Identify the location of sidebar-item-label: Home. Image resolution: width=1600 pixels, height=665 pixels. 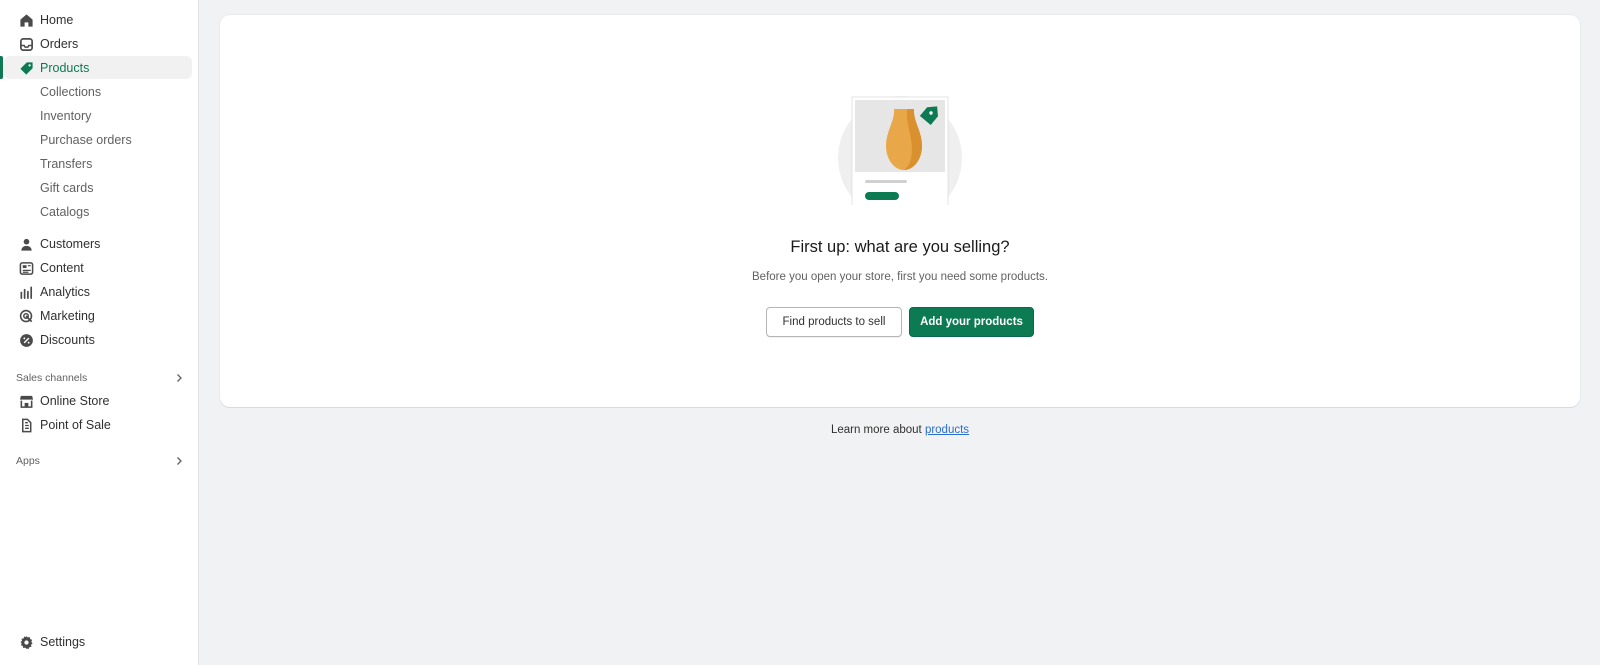
(57, 19).